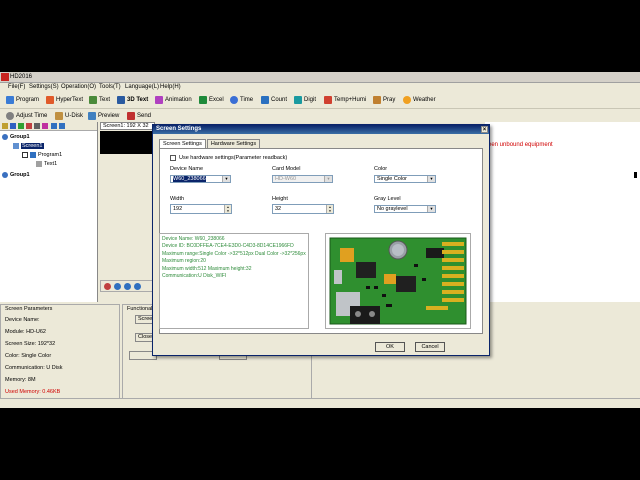 Image resolution: width=640 pixels, height=480 pixels. What do you see at coordinates (16, 146) in the screenshot?
I see `screen-node-icon` at bounding box center [16, 146].